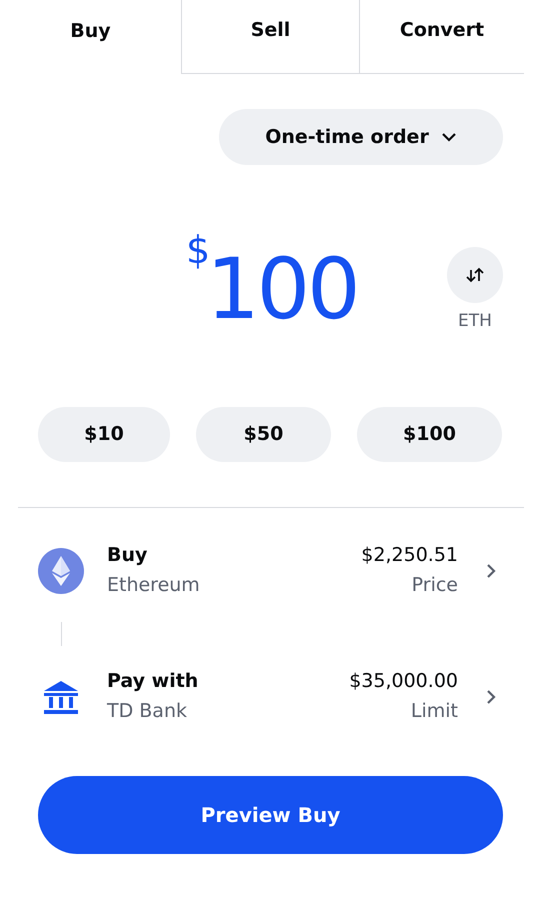  I want to click on detail-value: $35,000.00, so click(403, 682).